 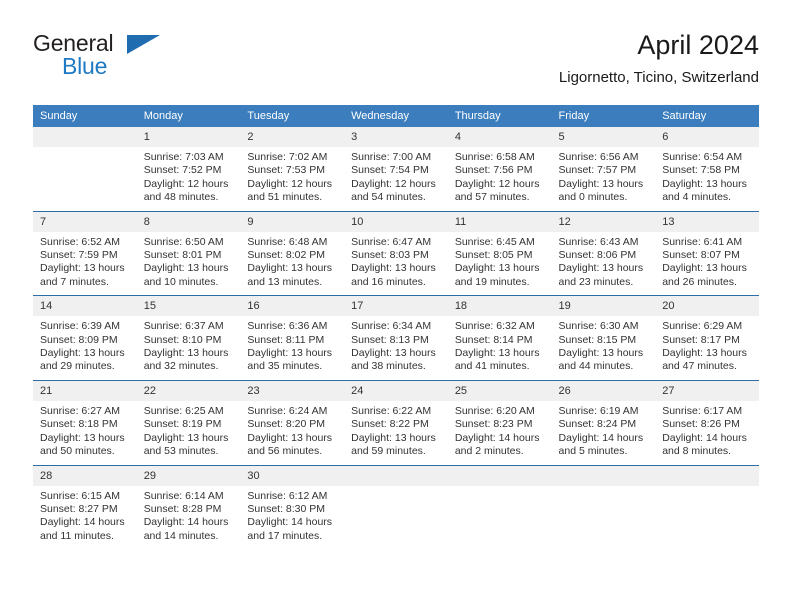 What do you see at coordinates (285, 281) in the screenshot?
I see `day-detail-line: and 13 minutes.` at bounding box center [285, 281].